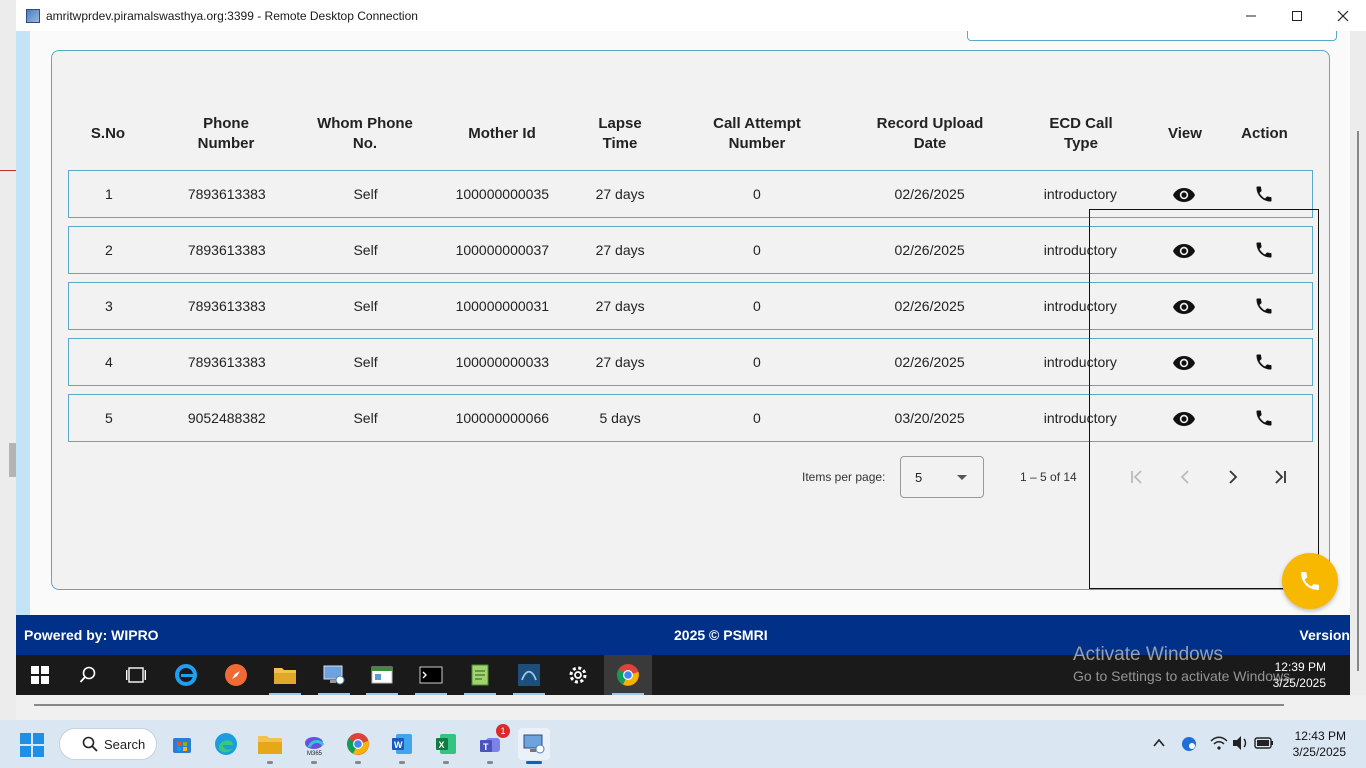 Image resolution: width=1366 pixels, height=768 pixels. I want to click on remote-desktop-icon, so click(334, 675).